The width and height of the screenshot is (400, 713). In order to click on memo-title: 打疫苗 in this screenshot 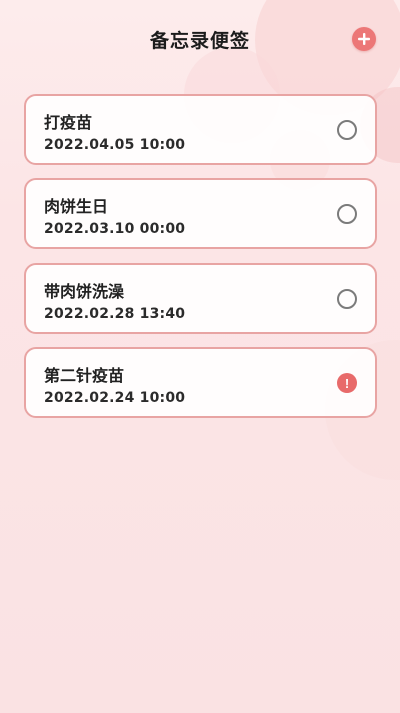, I will do `click(68, 122)`.